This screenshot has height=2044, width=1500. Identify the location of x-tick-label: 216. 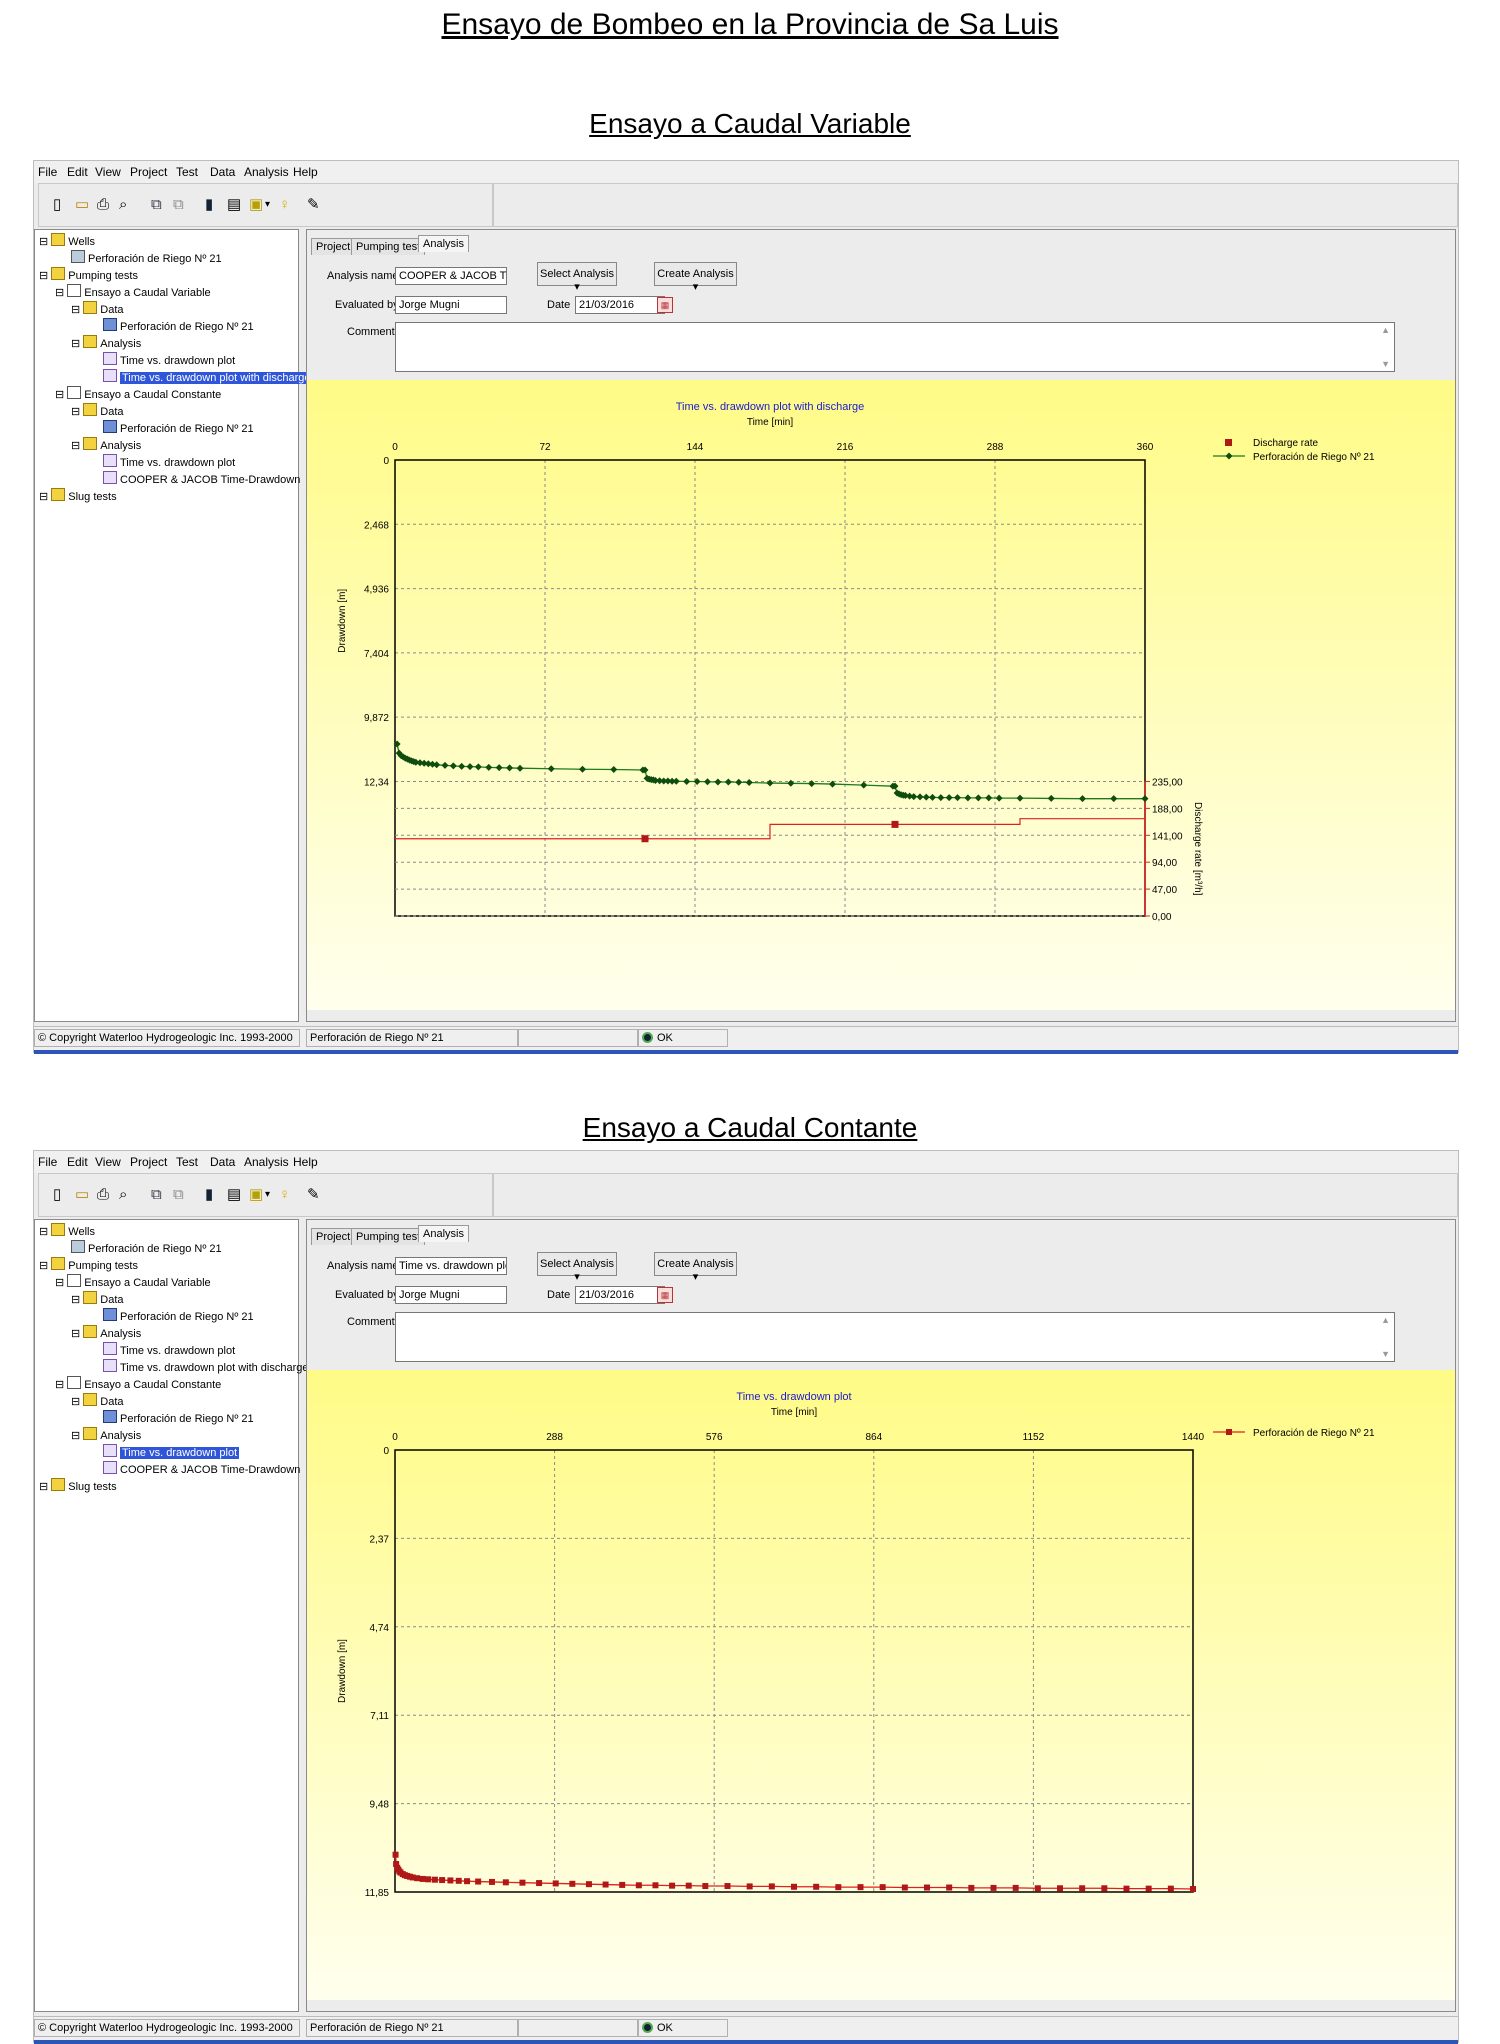
(845, 447).